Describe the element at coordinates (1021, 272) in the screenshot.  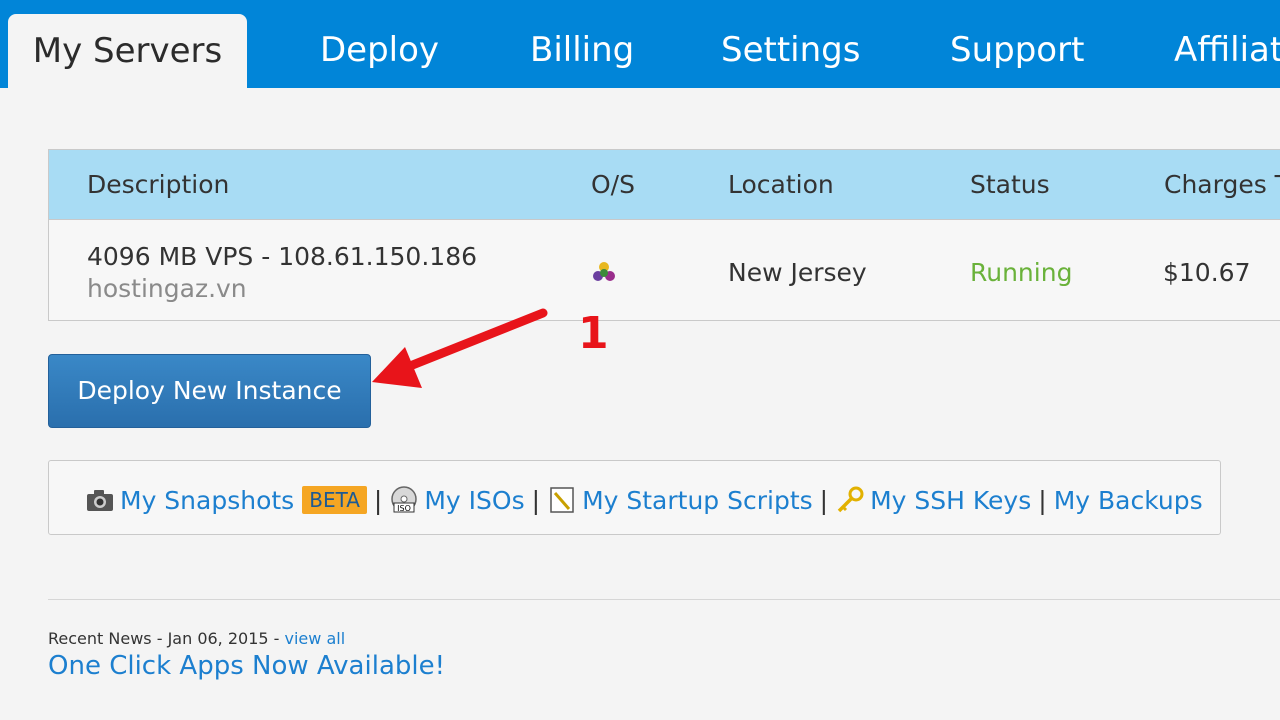
I see `server-status: Running` at that location.